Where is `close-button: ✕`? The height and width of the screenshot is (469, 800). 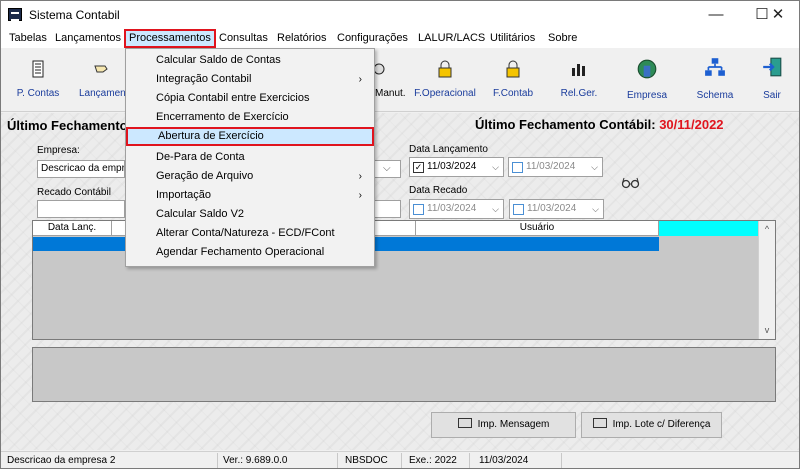
close-button: ✕ is located at coordinates (777, 15).